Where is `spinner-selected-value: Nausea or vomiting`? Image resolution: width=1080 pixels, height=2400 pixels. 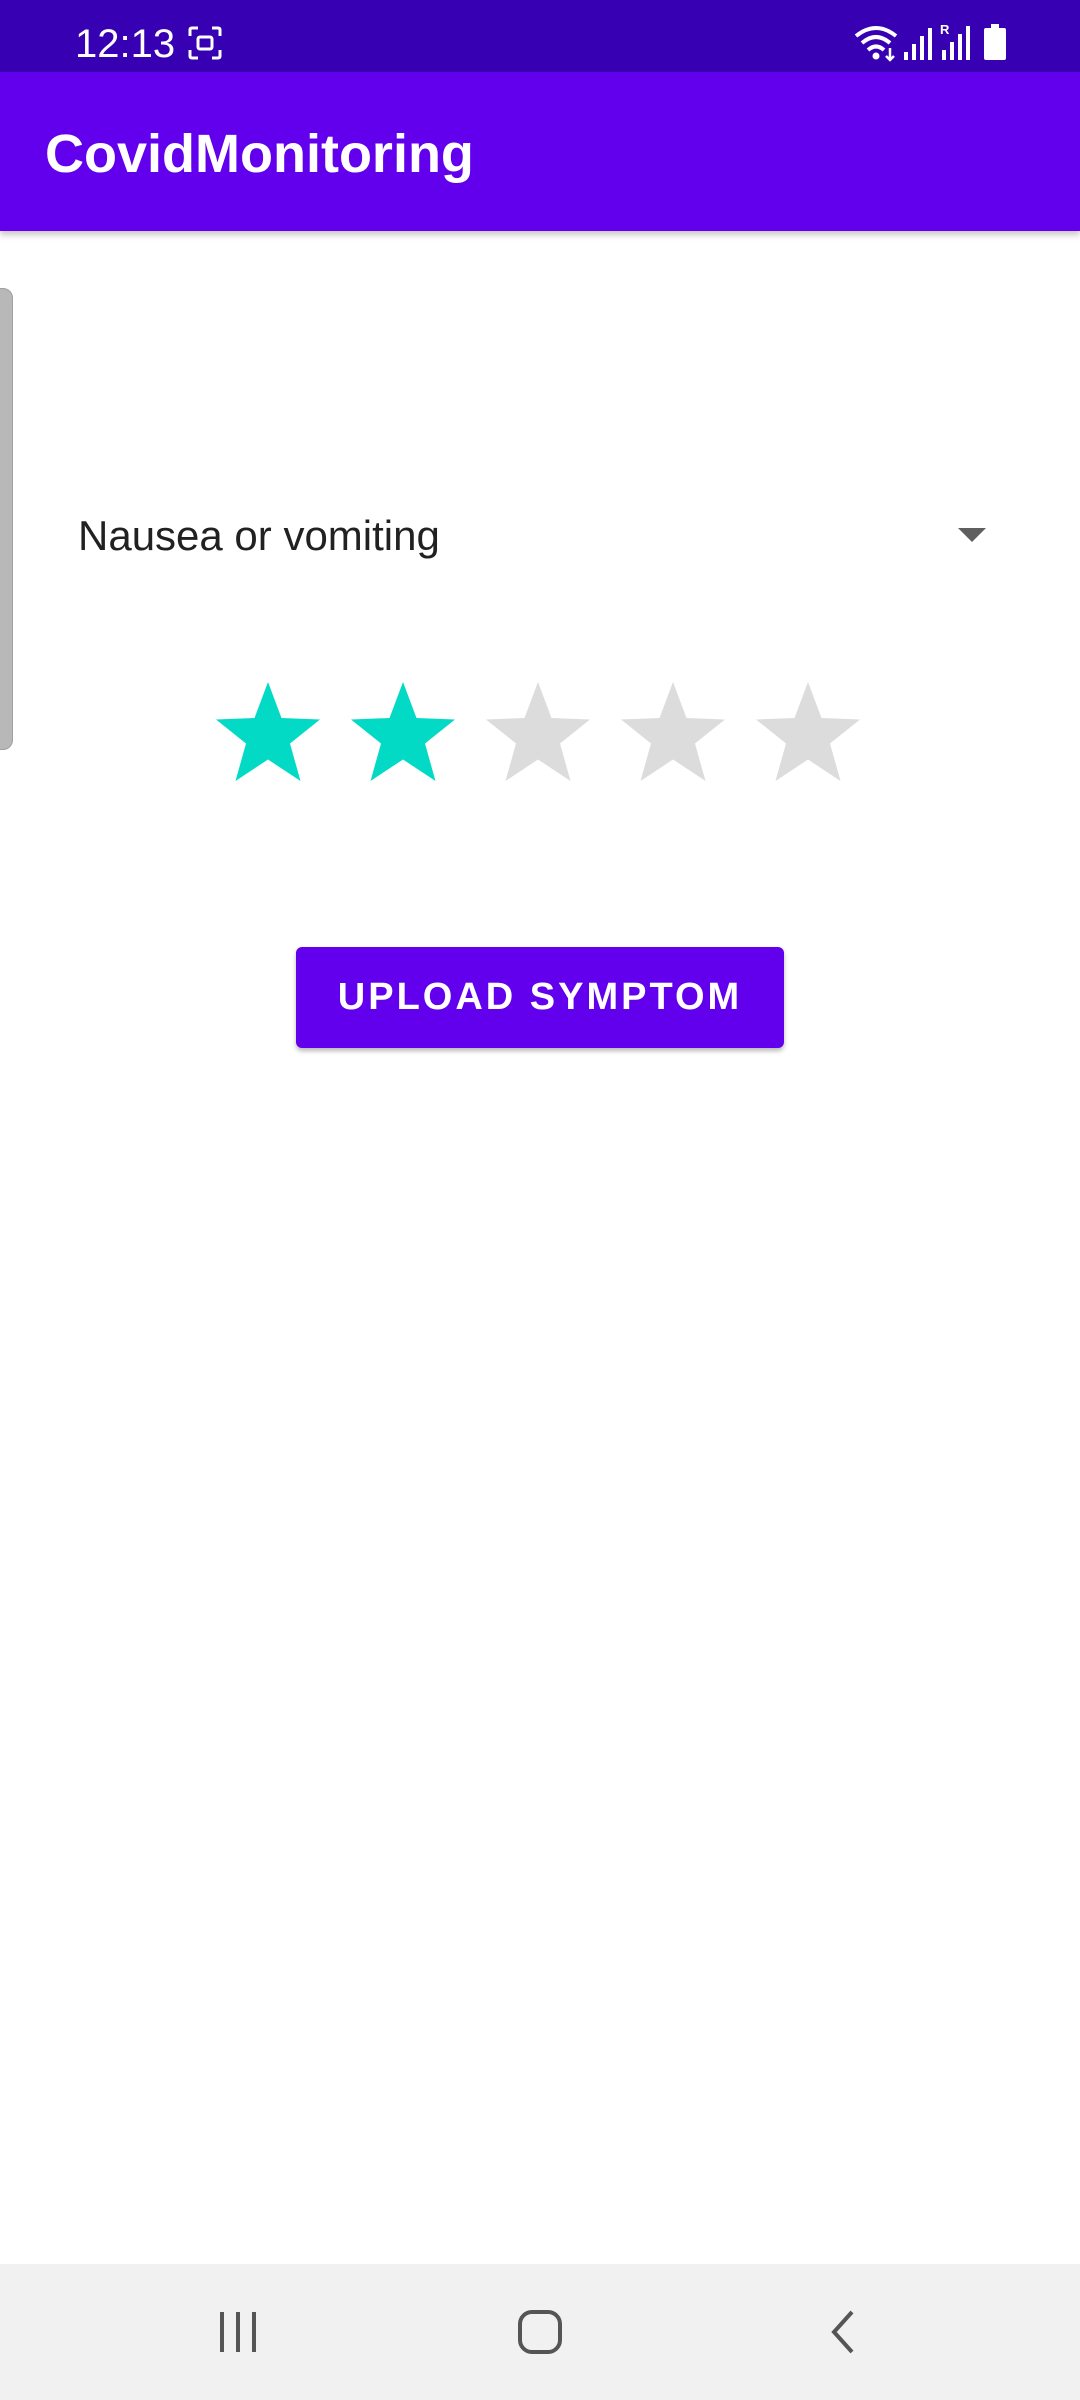
spinner-selected-value: Nausea or vomiting is located at coordinates (259, 535).